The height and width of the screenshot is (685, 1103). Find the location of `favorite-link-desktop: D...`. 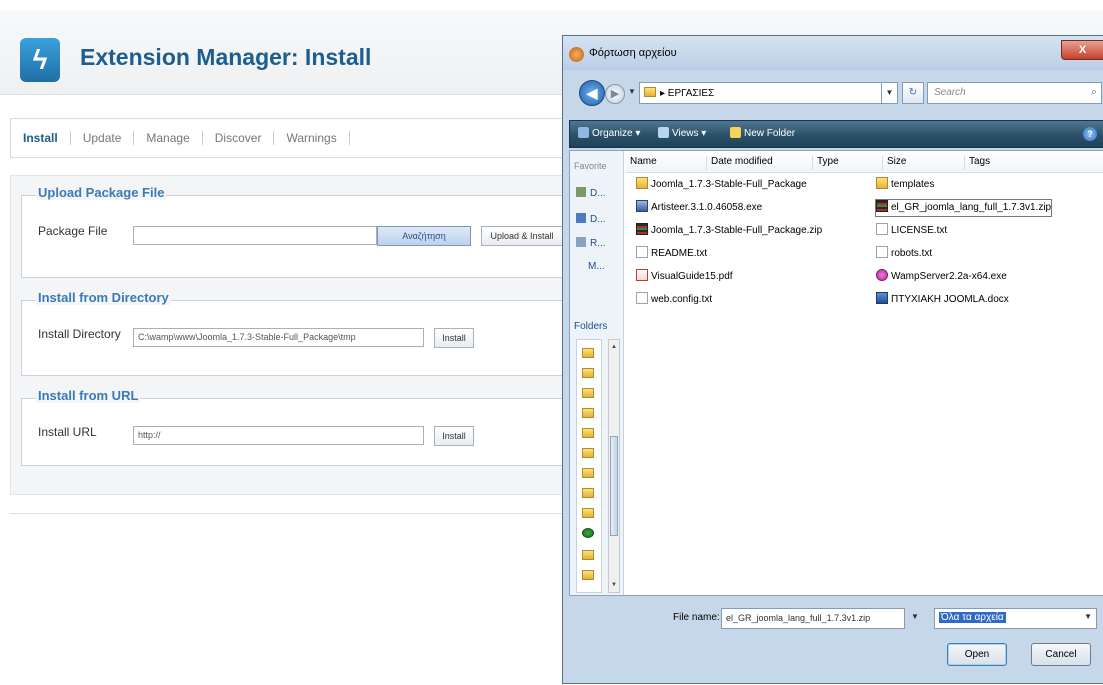

favorite-link-desktop: D... is located at coordinates (591, 193).